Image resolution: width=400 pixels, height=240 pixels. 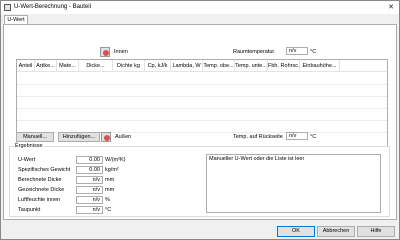 I want to click on result-label: Spezifisches Gewicht, so click(x=44, y=170).